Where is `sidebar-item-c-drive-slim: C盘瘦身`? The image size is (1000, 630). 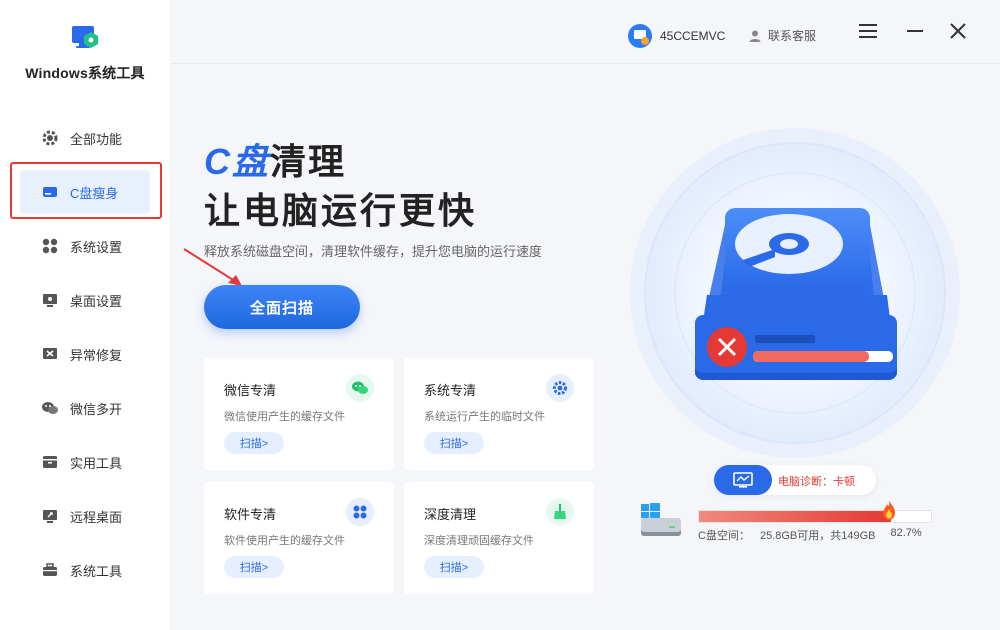 sidebar-item-c-drive-slim: C盘瘦身 is located at coordinates (85, 192).